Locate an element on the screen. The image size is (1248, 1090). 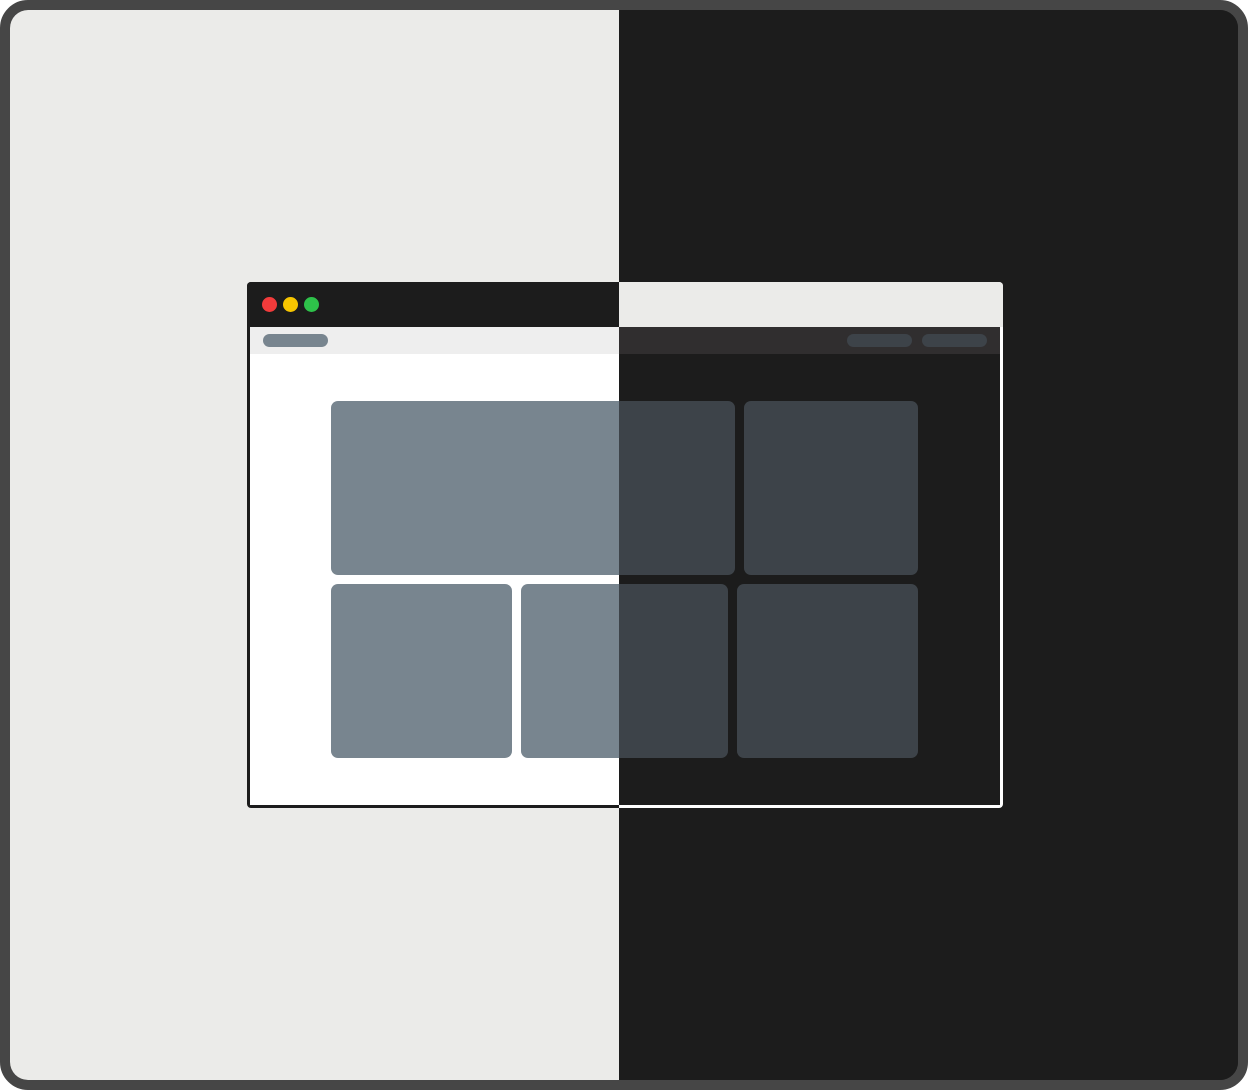
browser-window-light is located at coordinates (433, 545).